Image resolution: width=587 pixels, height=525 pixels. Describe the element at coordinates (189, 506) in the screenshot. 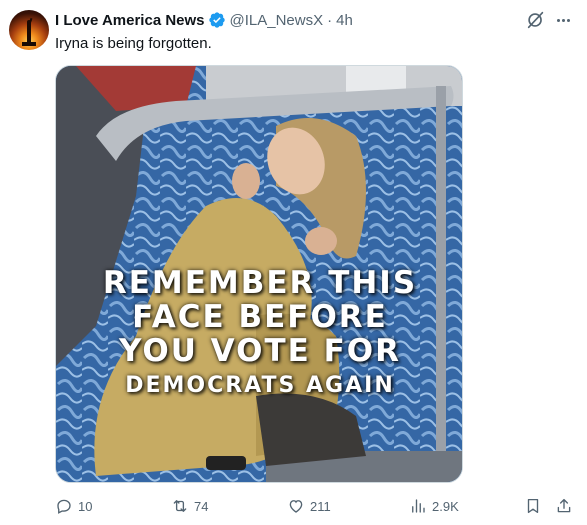

I see `retweet-button: 74` at that location.